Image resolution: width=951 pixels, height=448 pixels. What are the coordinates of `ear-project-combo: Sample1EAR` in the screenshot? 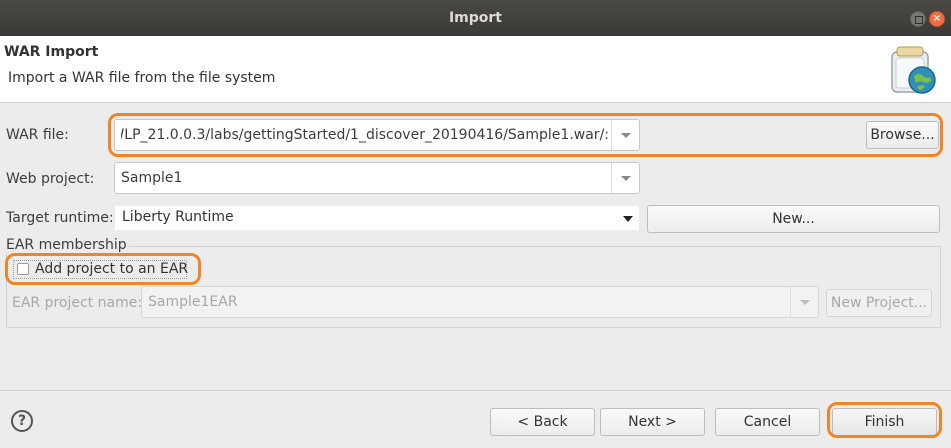 It's located at (480, 302).